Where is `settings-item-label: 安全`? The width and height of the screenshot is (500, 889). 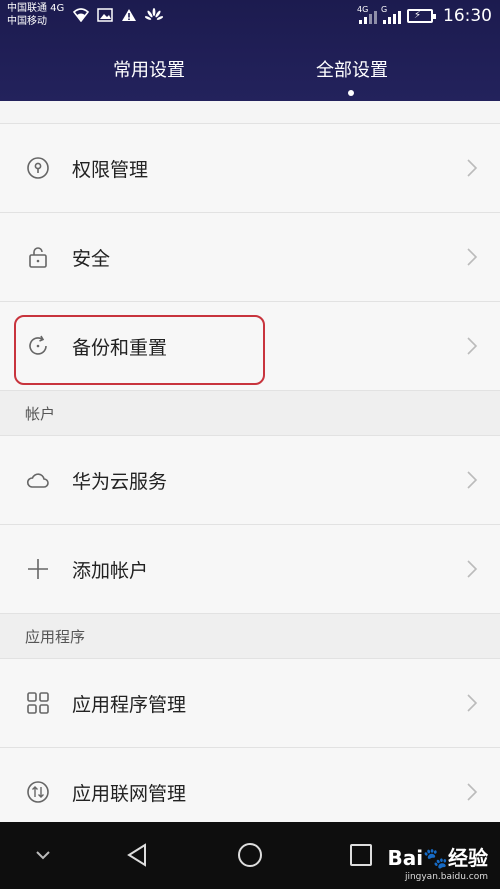 settings-item-label: 安全 is located at coordinates (91, 259).